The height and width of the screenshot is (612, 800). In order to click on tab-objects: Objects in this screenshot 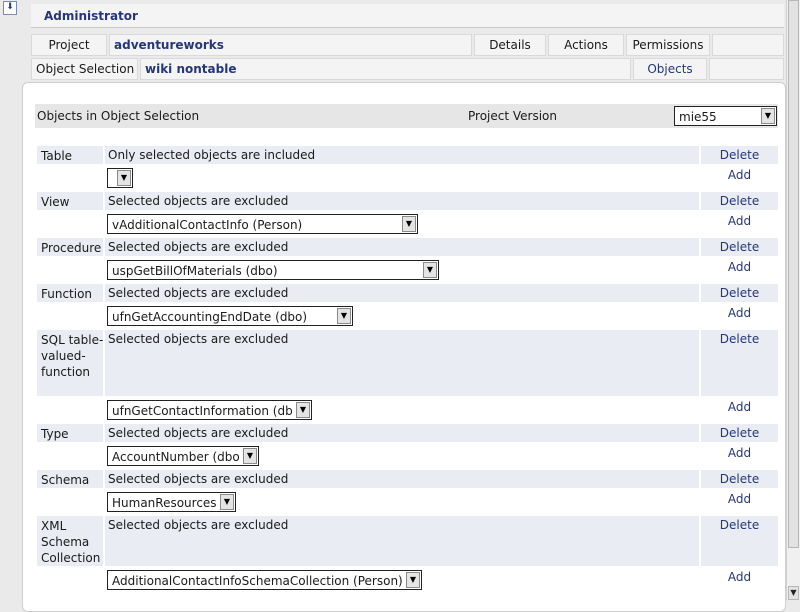, I will do `click(670, 69)`.